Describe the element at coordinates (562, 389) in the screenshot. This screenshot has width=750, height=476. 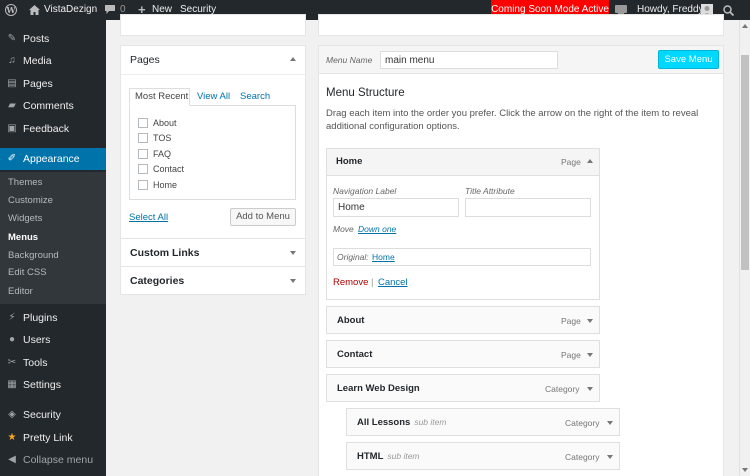
I see `menu-item-type: Category` at that location.